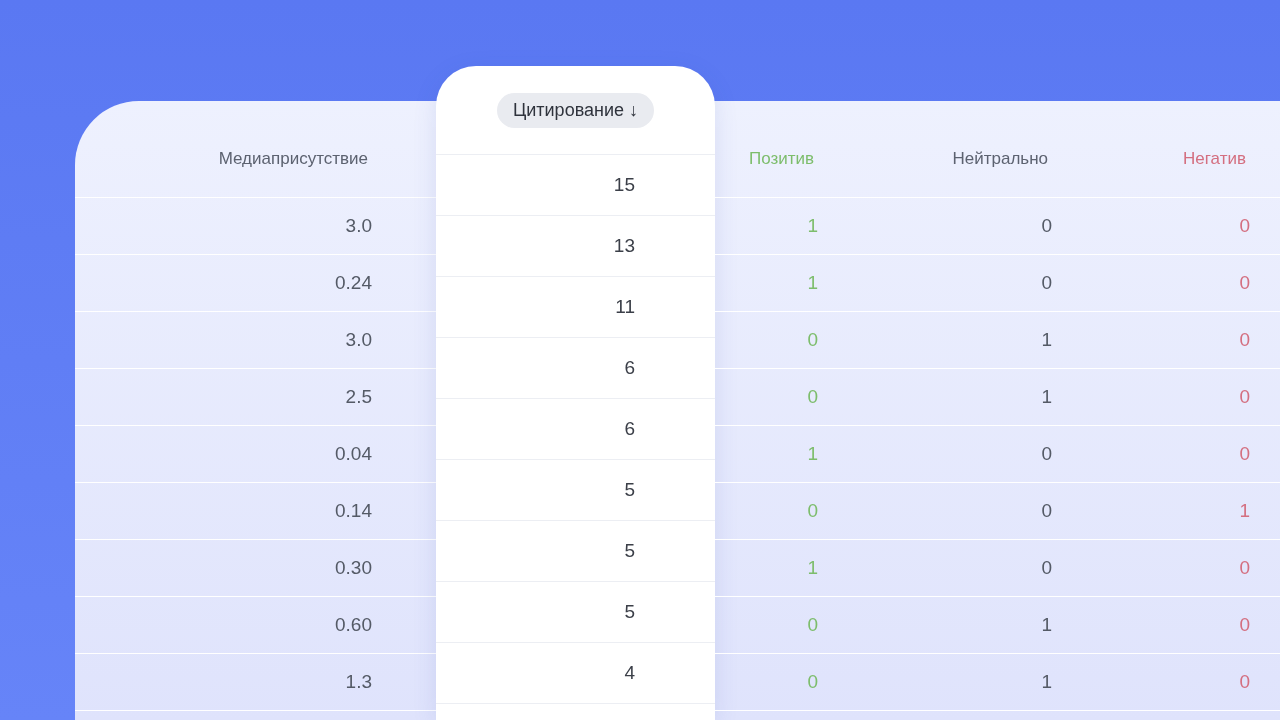  Describe the element at coordinates (1214, 159) in the screenshot. I see `column-header: Негатив` at that location.